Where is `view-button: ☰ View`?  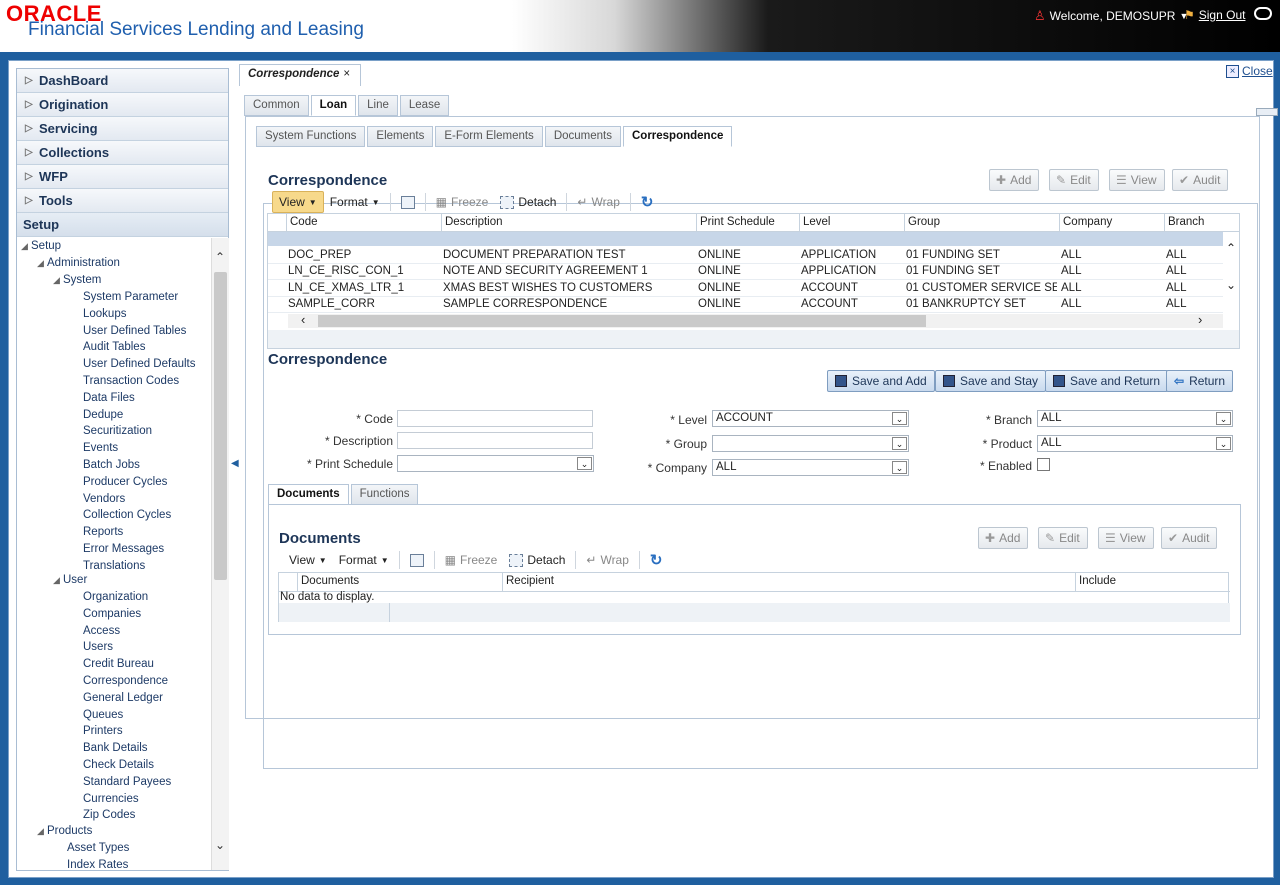 view-button: ☰ View is located at coordinates (1137, 180).